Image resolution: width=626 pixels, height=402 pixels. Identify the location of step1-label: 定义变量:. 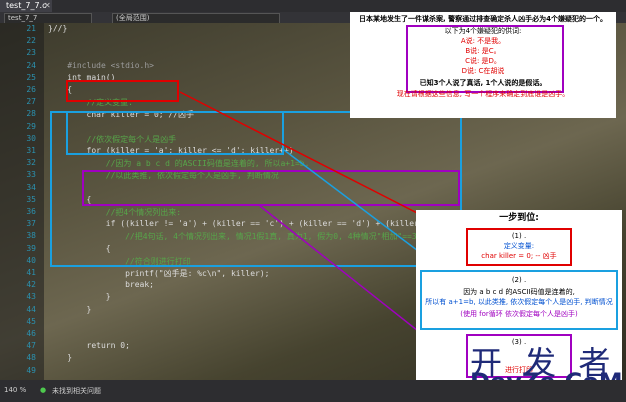
(519, 246).